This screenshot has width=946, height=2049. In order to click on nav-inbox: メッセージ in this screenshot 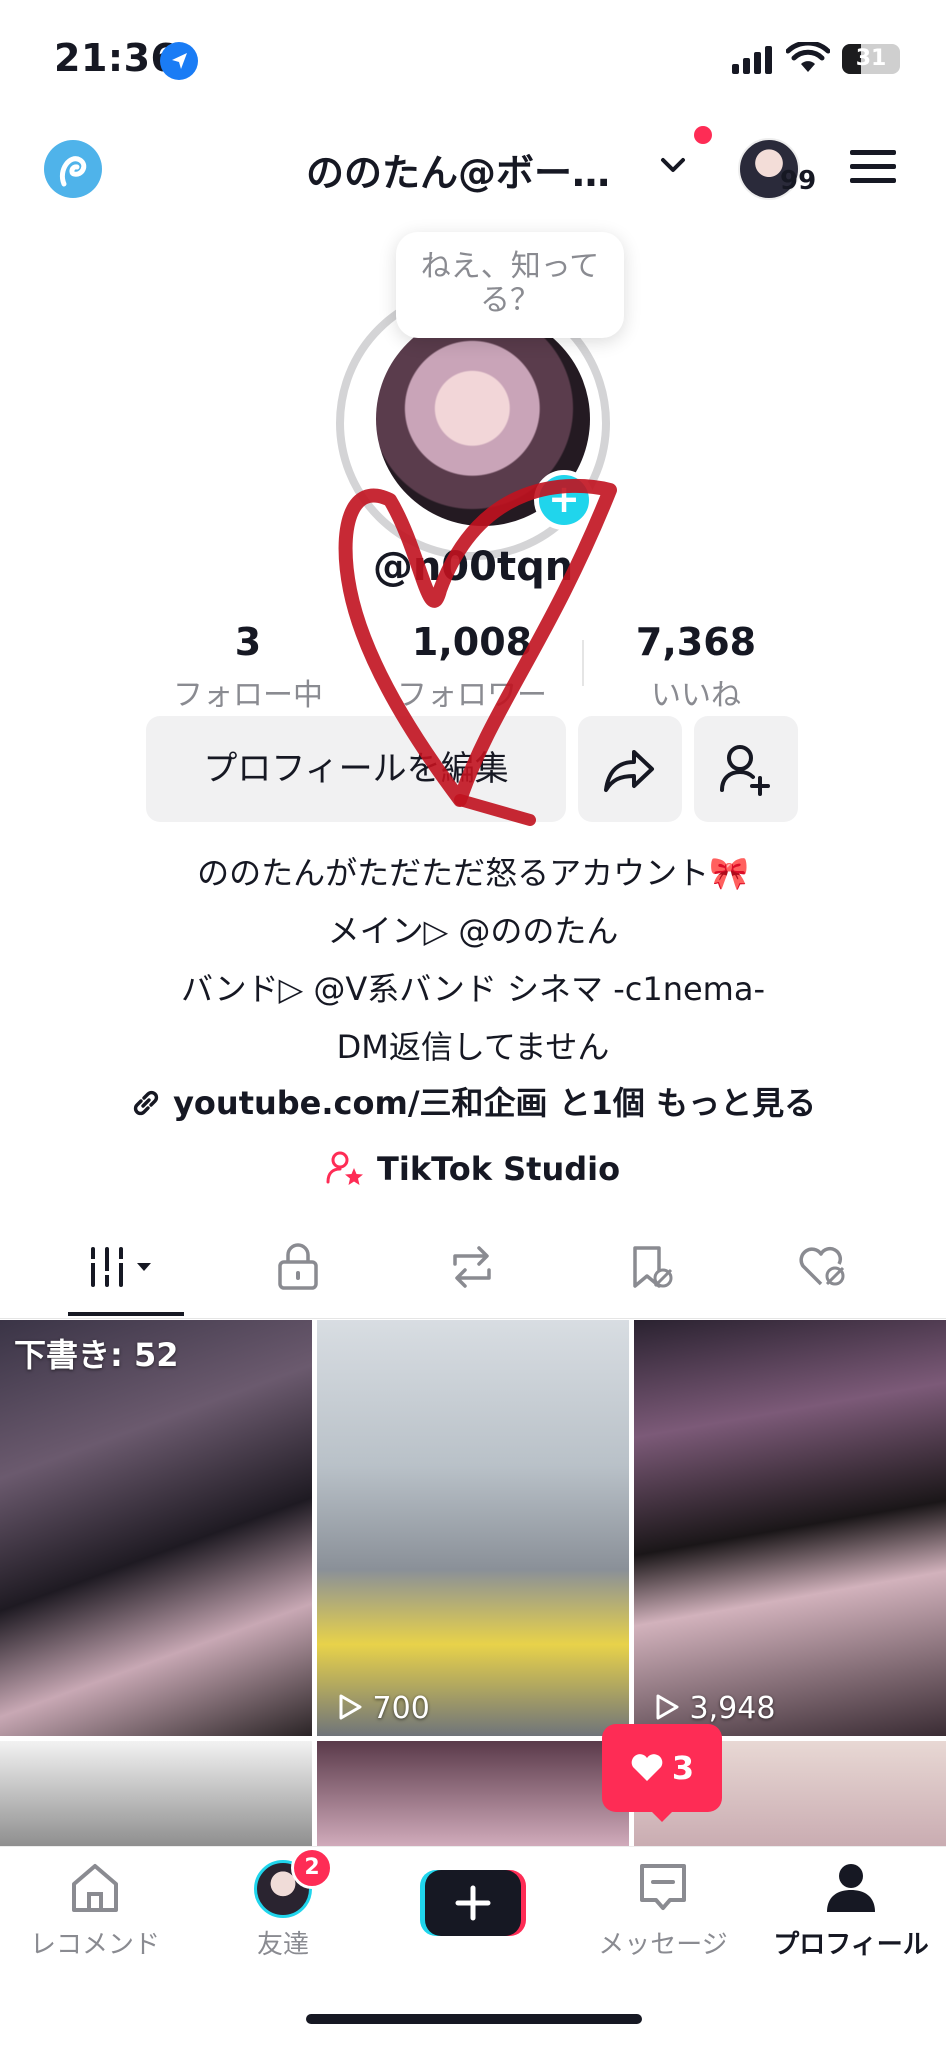, I will do `click(663, 1910)`.